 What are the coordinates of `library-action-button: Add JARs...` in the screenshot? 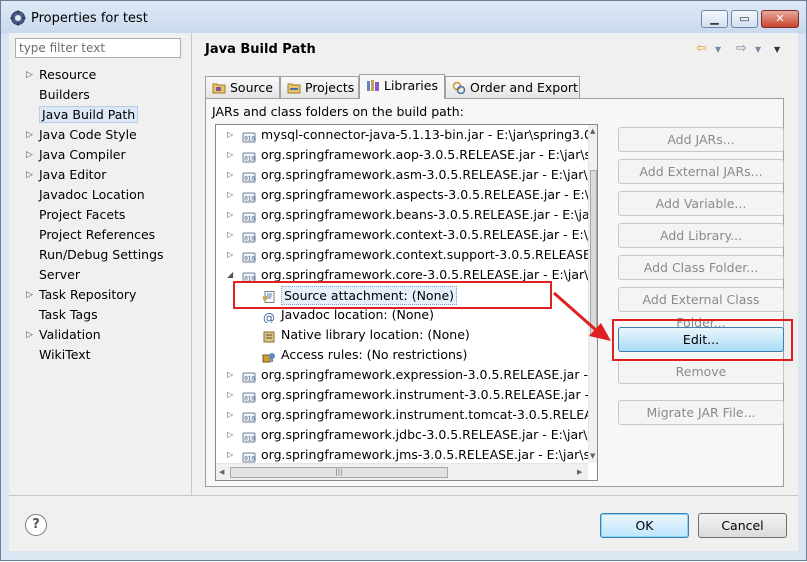 It's located at (701, 139).